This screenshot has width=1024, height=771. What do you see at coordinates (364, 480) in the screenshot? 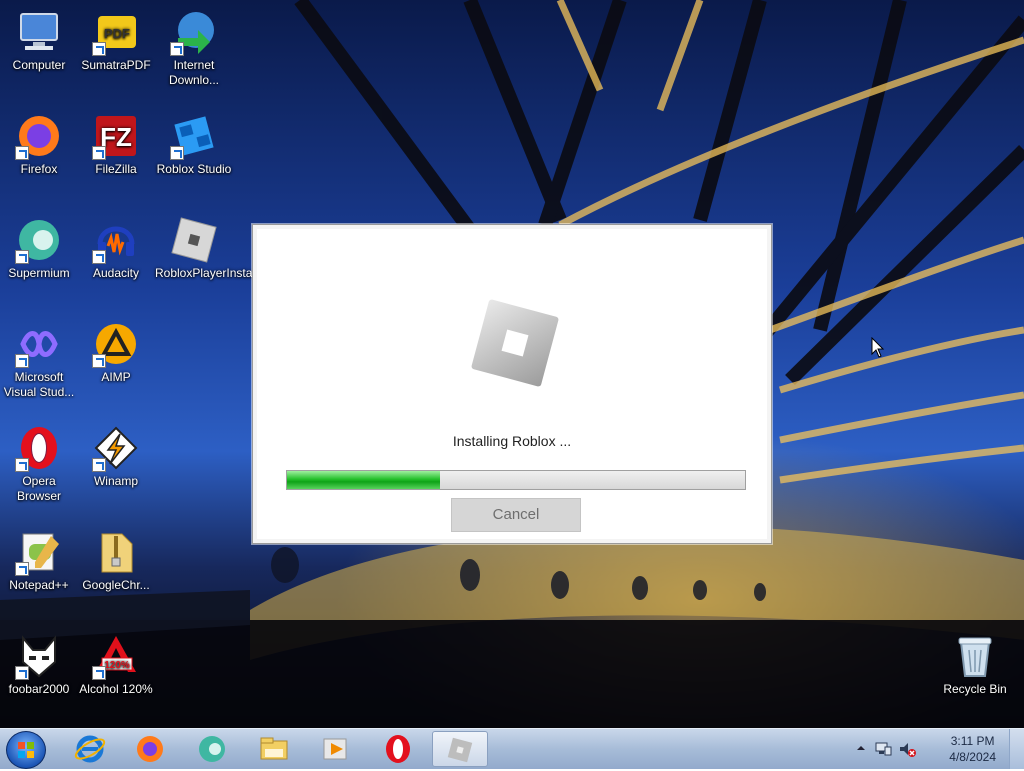
I see `install-progress-fill` at bounding box center [364, 480].